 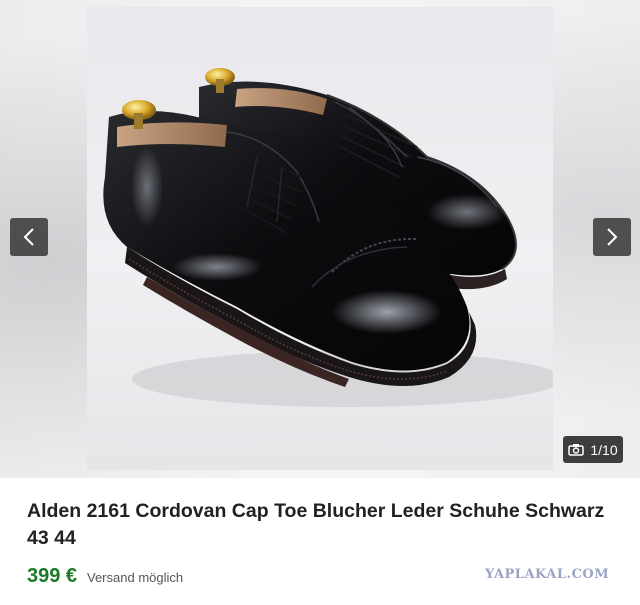 What do you see at coordinates (52, 576) in the screenshot?
I see `listing-price: 399 €` at bounding box center [52, 576].